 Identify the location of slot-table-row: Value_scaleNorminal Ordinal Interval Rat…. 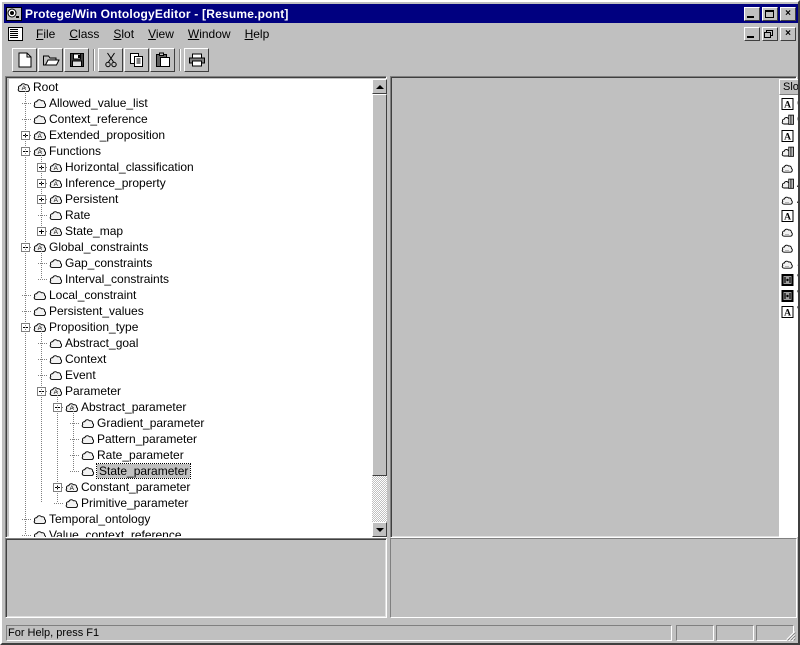
(788, 279).